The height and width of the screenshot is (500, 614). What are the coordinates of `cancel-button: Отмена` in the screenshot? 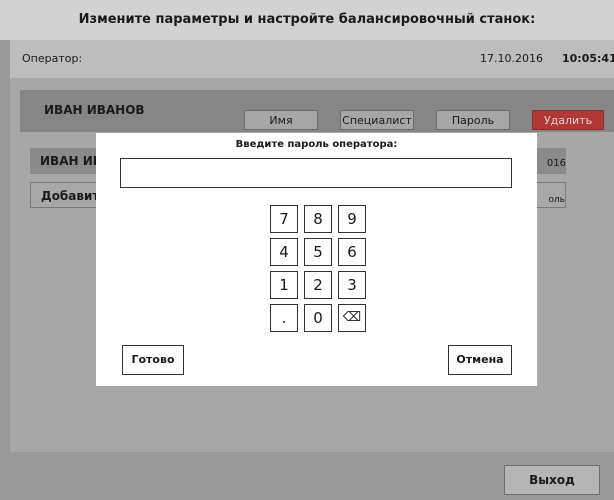 It's located at (480, 360).